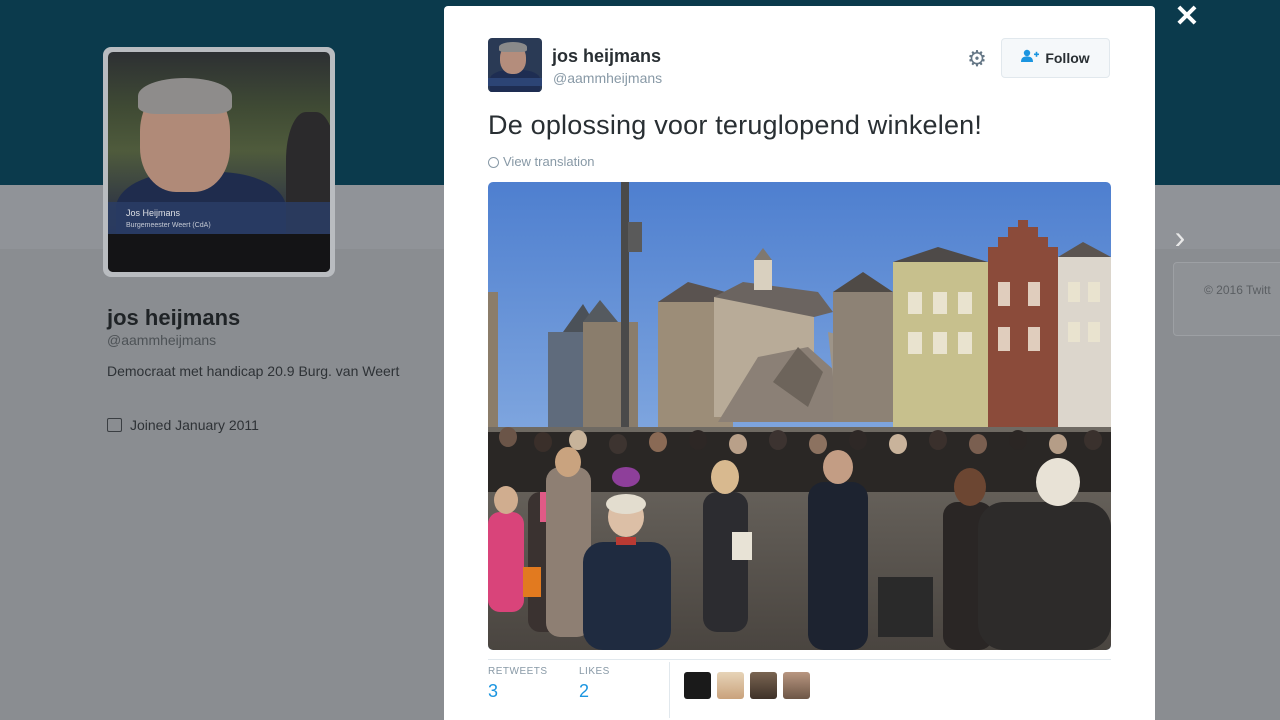 Image resolution: width=1280 pixels, height=720 pixels. Describe the element at coordinates (185, 96) in the screenshot. I see `profile-avatar-hair` at that location.